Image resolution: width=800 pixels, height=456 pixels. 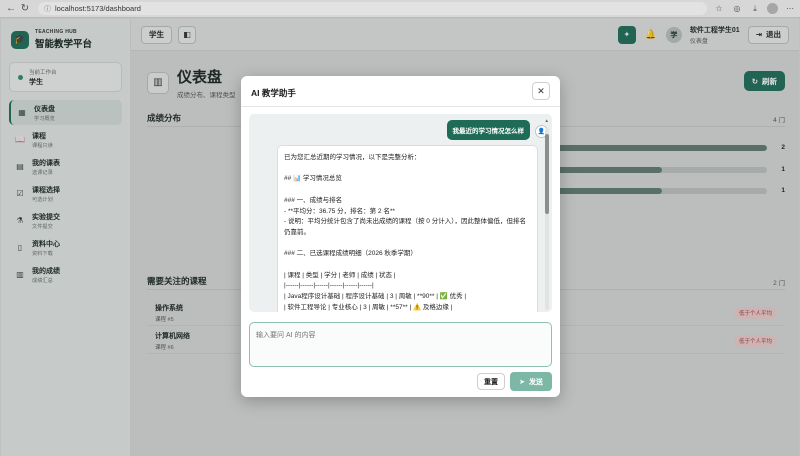 What do you see at coordinates (547, 120) in the screenshot?
I see `scroll-up-icon: ▲` at bounding box center [547, 120].